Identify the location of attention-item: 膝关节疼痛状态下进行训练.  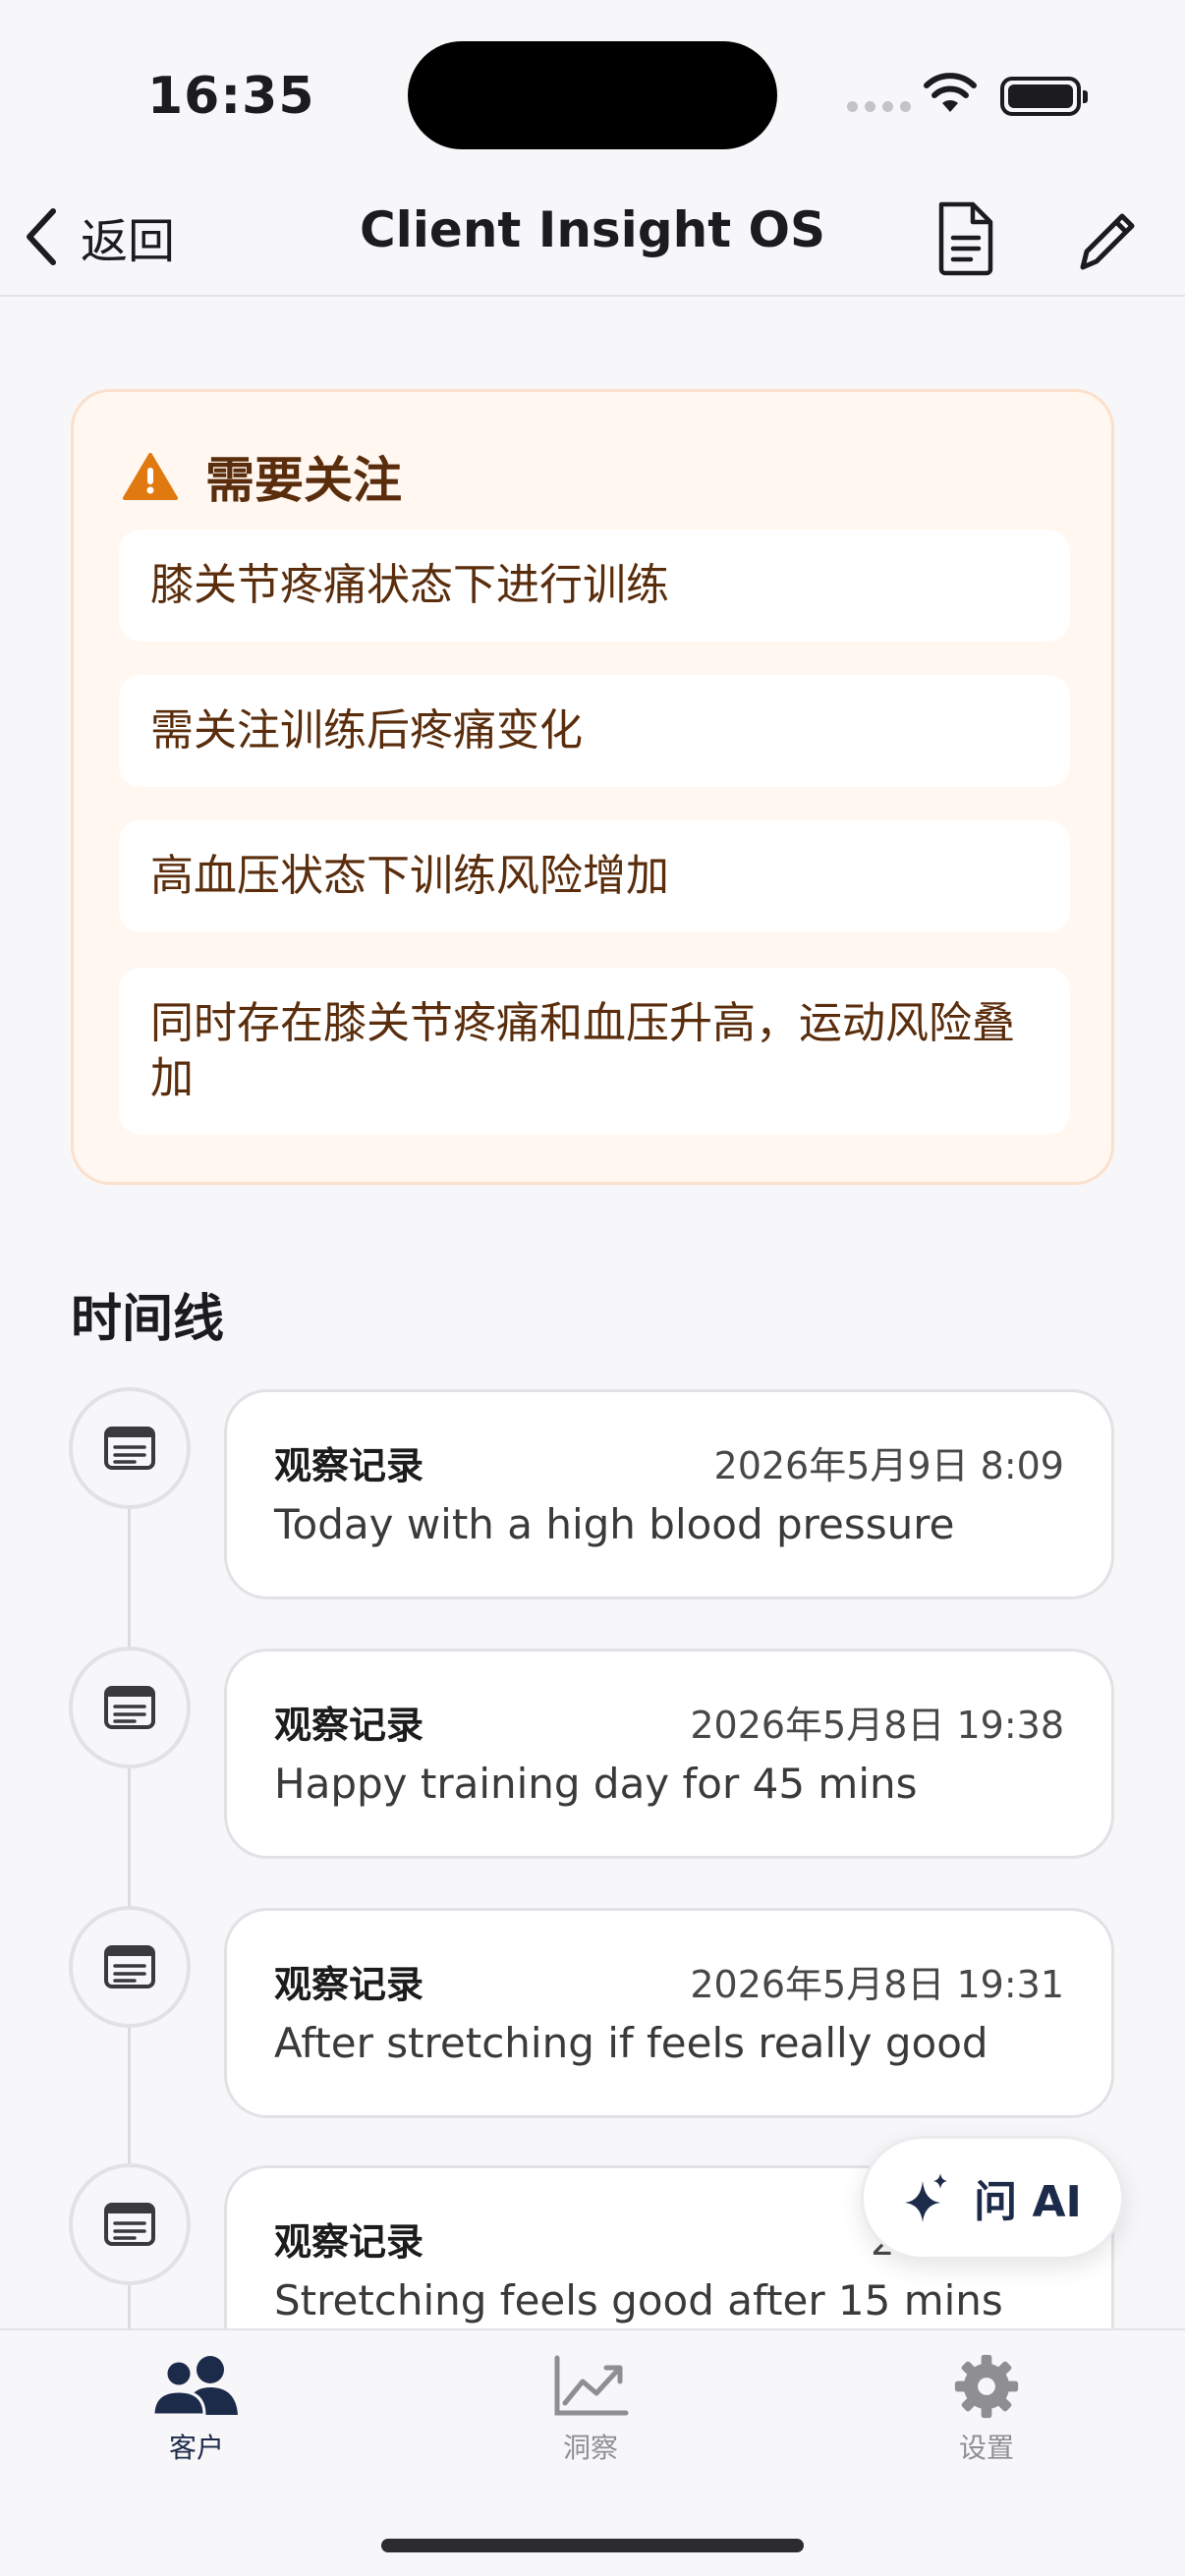
(594, 586).